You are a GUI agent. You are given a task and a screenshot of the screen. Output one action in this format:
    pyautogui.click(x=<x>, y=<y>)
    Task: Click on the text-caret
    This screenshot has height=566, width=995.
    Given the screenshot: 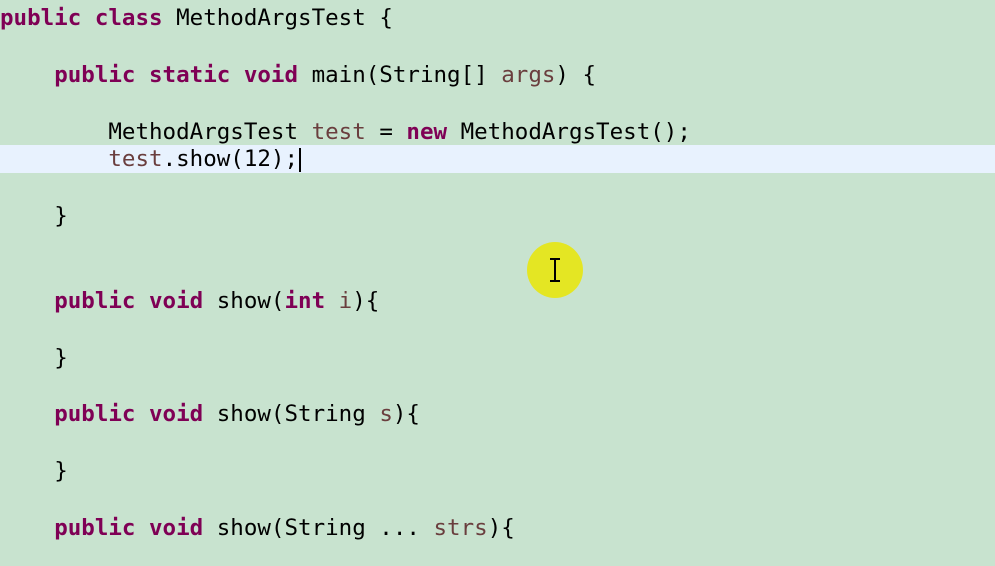 What is the action you would take?
    pyautogui.click(x=300, y=159)
    